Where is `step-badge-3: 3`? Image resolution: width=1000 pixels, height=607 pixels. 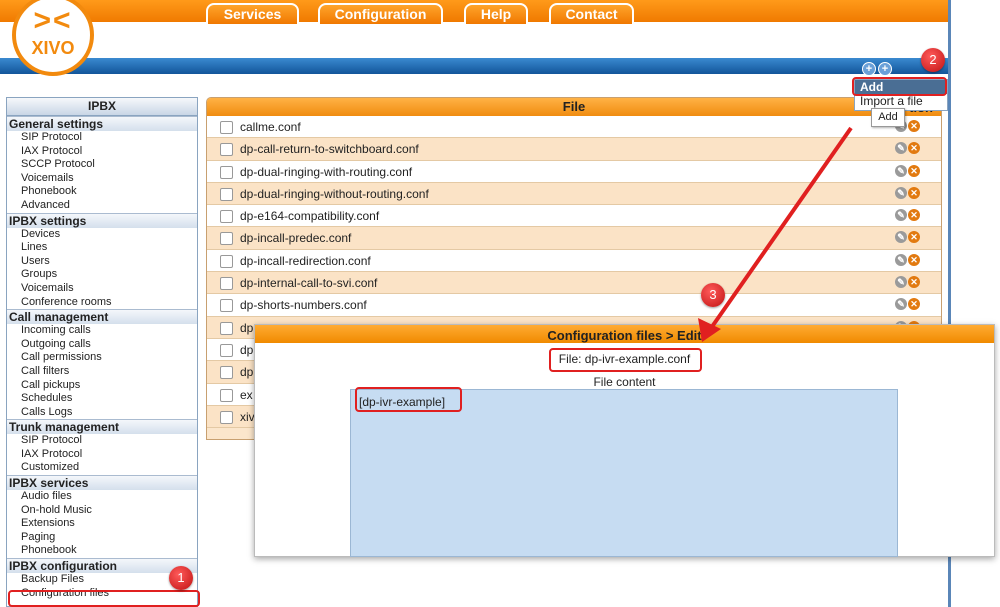 step-badge-3: 3 is located at coordinates (713, 295).